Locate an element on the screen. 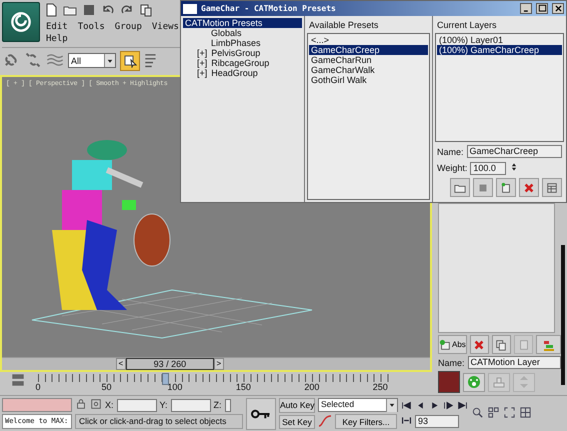  tree-item: CATMotion Presets is located at coordinates (242, 23).